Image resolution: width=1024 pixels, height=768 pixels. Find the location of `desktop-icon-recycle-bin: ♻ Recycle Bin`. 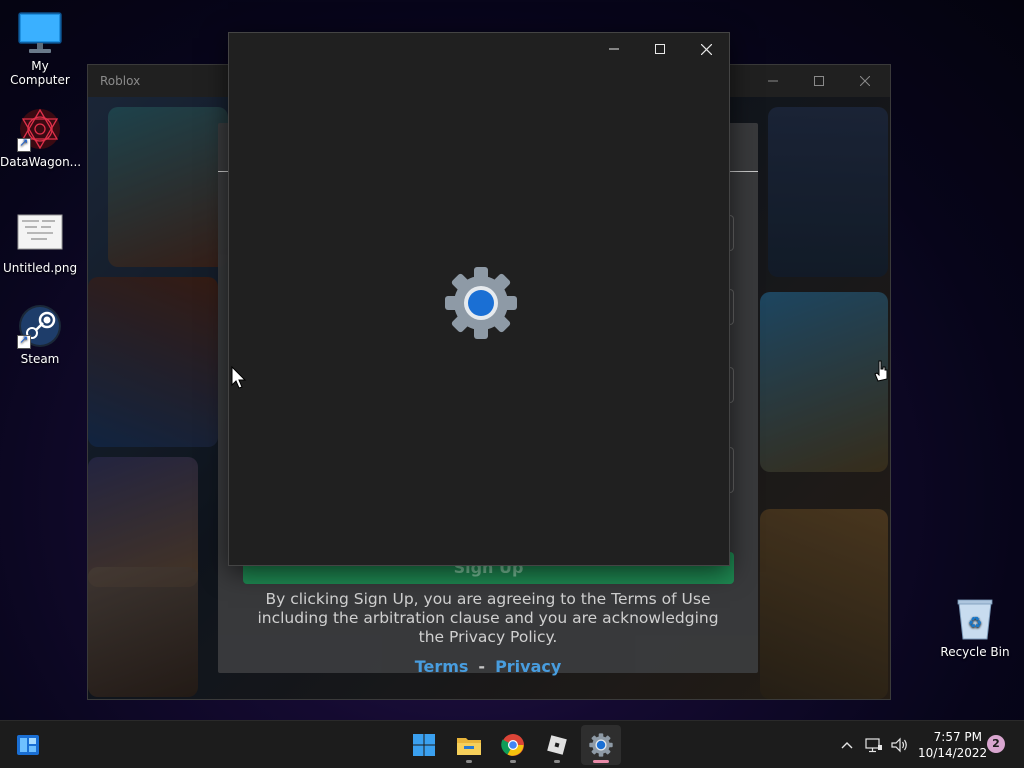

desktop-icon-recycle-bin: ♻ Recycle Bin is located at coordinates (975, 628).